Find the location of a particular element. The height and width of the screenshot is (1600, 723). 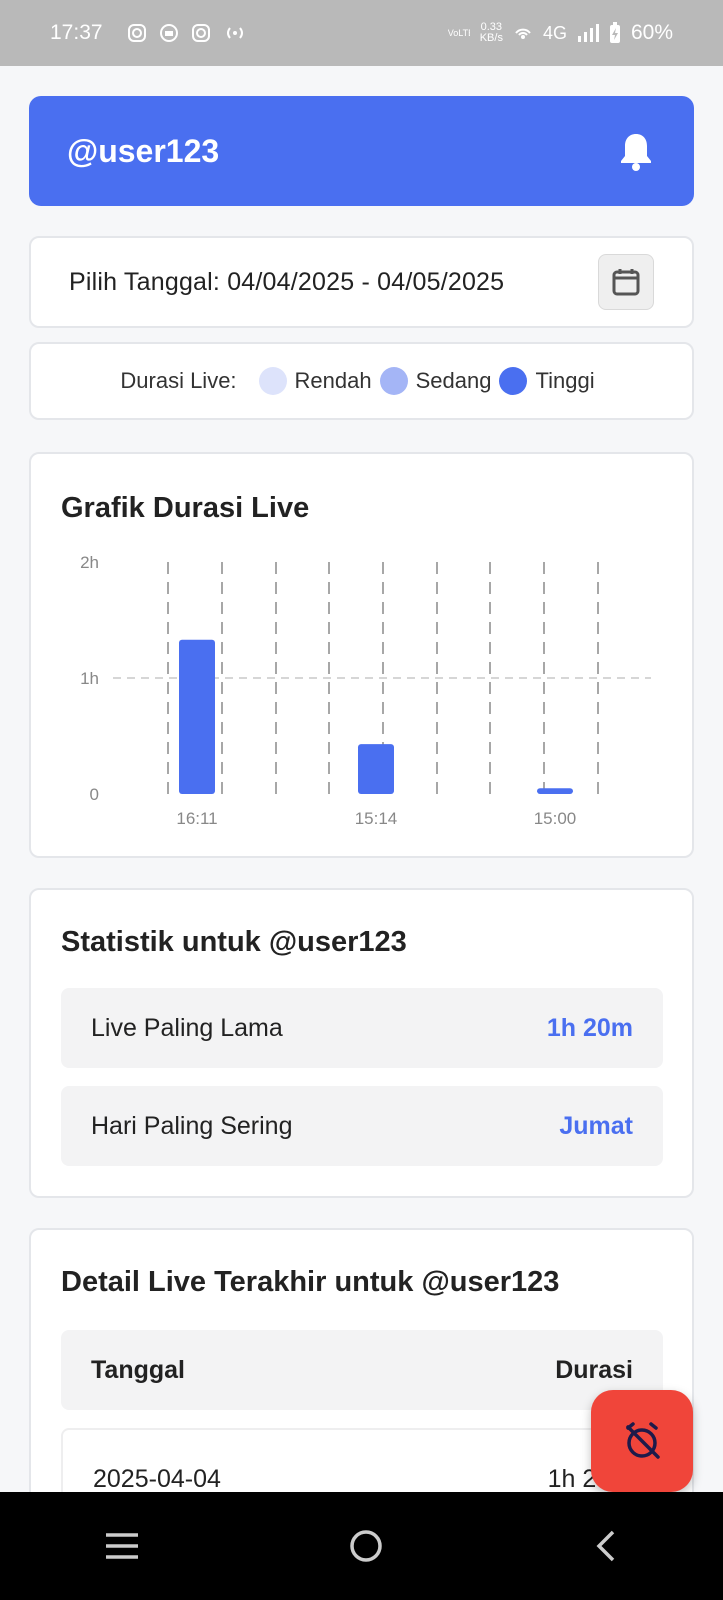

chart-title: Grafik Durasi Live is located at coordinates (185, 508).